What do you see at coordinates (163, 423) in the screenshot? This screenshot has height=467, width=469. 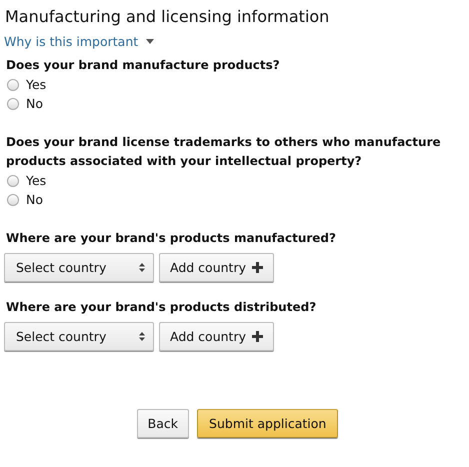 I see `back-button: Back` at bounding box center [163, 423].